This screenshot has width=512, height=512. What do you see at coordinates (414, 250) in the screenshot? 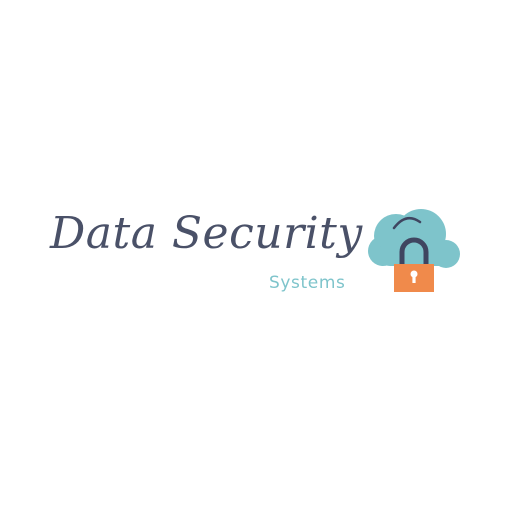
I see `cloud-lock-icon` at bounding box center [414, 250].